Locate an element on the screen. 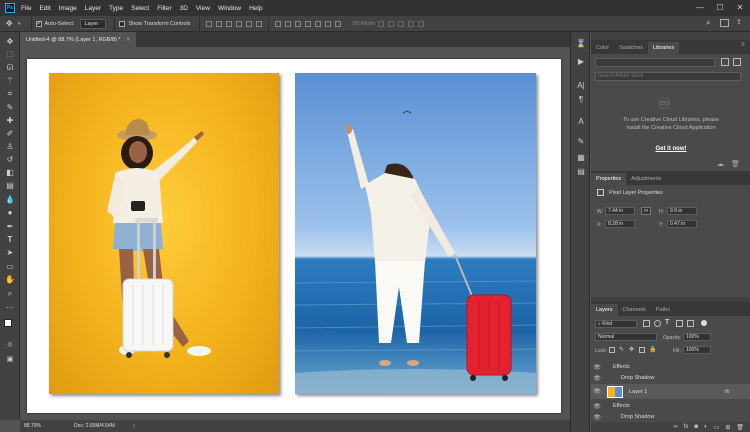 Image resolution: width=750 pixels, height=432 pixels. distribute-center-icon is located at coordinates (317, 23).